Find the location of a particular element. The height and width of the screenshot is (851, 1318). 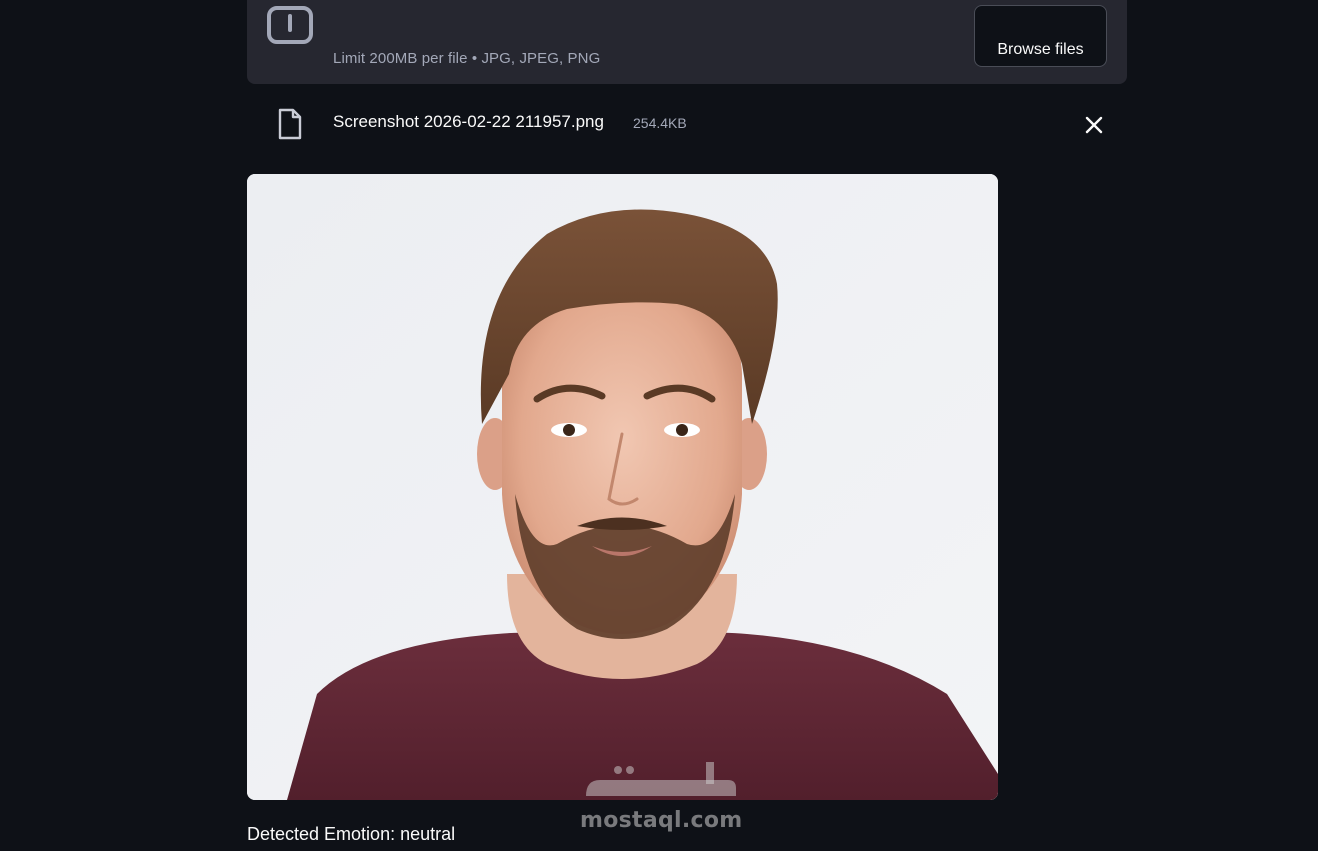

close-icon is located at coordinates (1094, 125).